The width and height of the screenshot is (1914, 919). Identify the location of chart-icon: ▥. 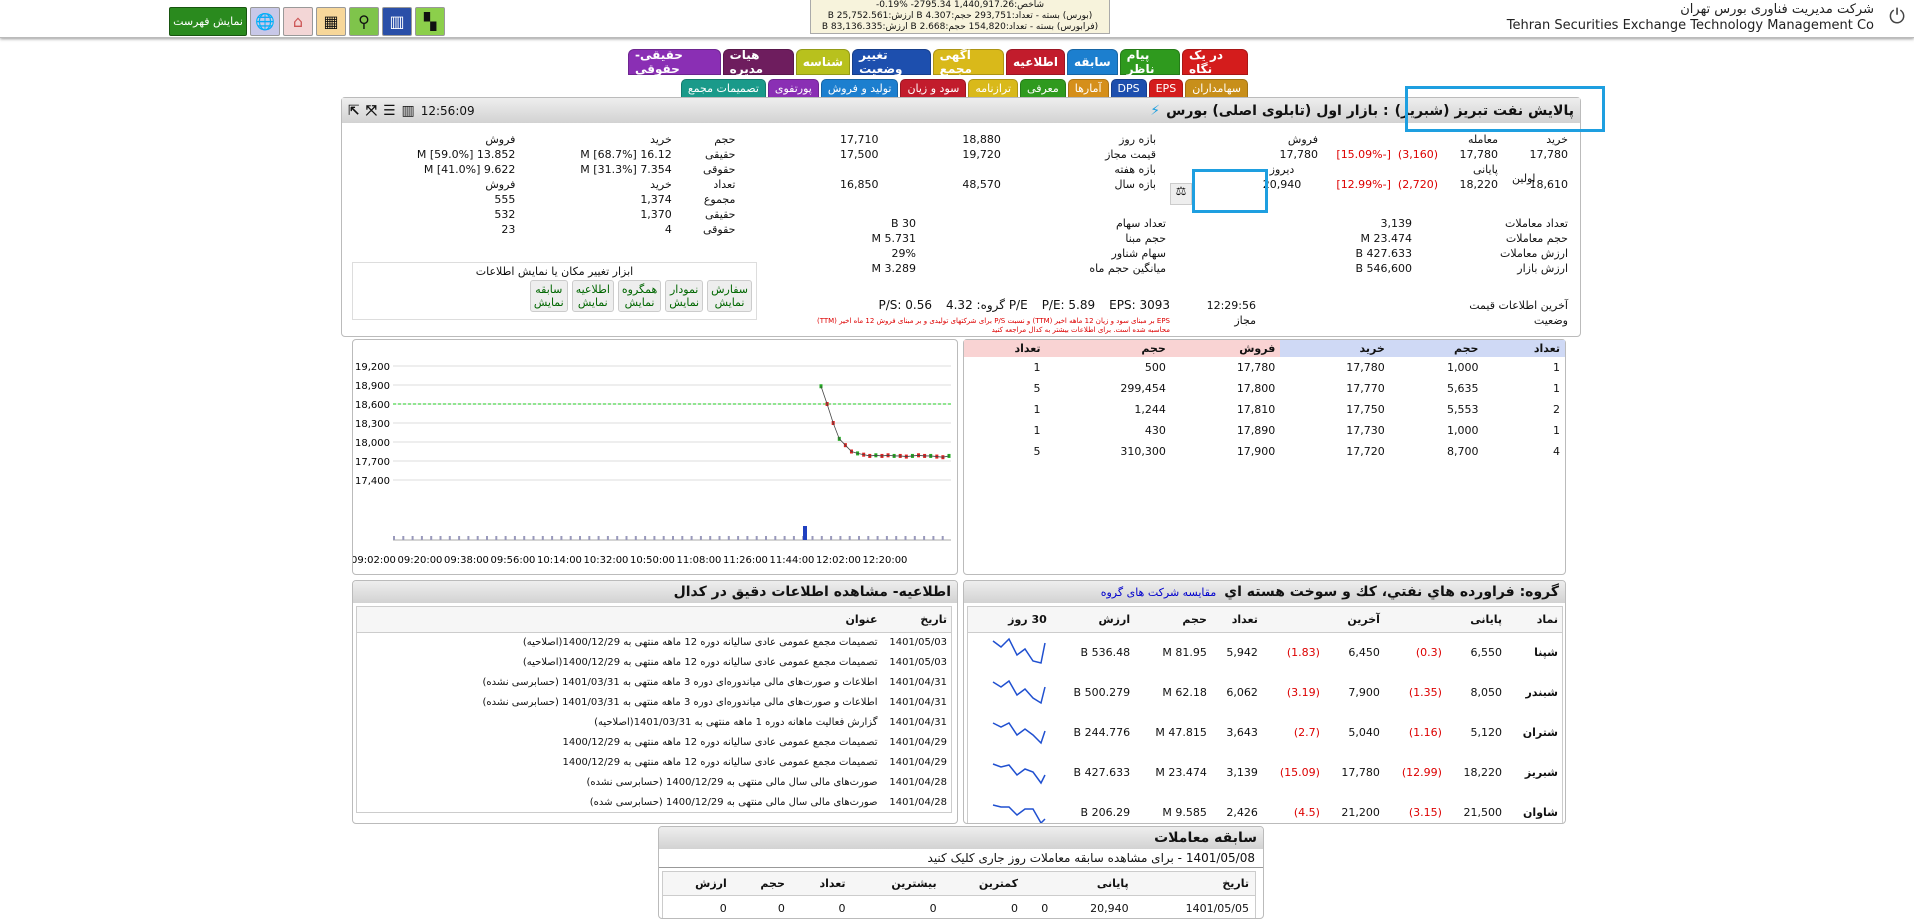
(397, 21).